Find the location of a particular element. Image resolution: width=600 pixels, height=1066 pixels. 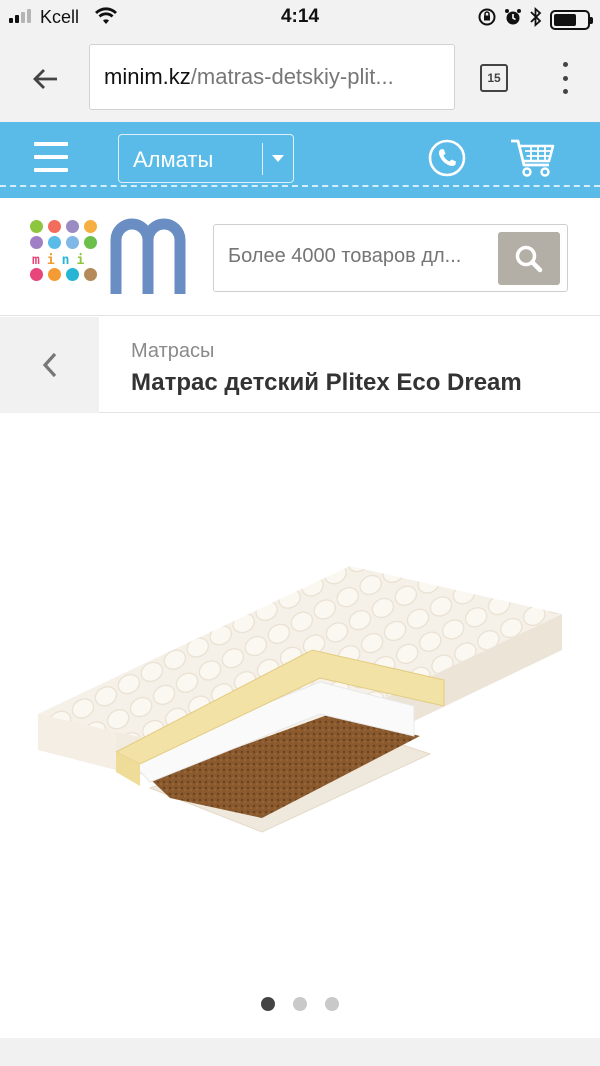

orientation-lock-icon is located at coordinates (487, 19).